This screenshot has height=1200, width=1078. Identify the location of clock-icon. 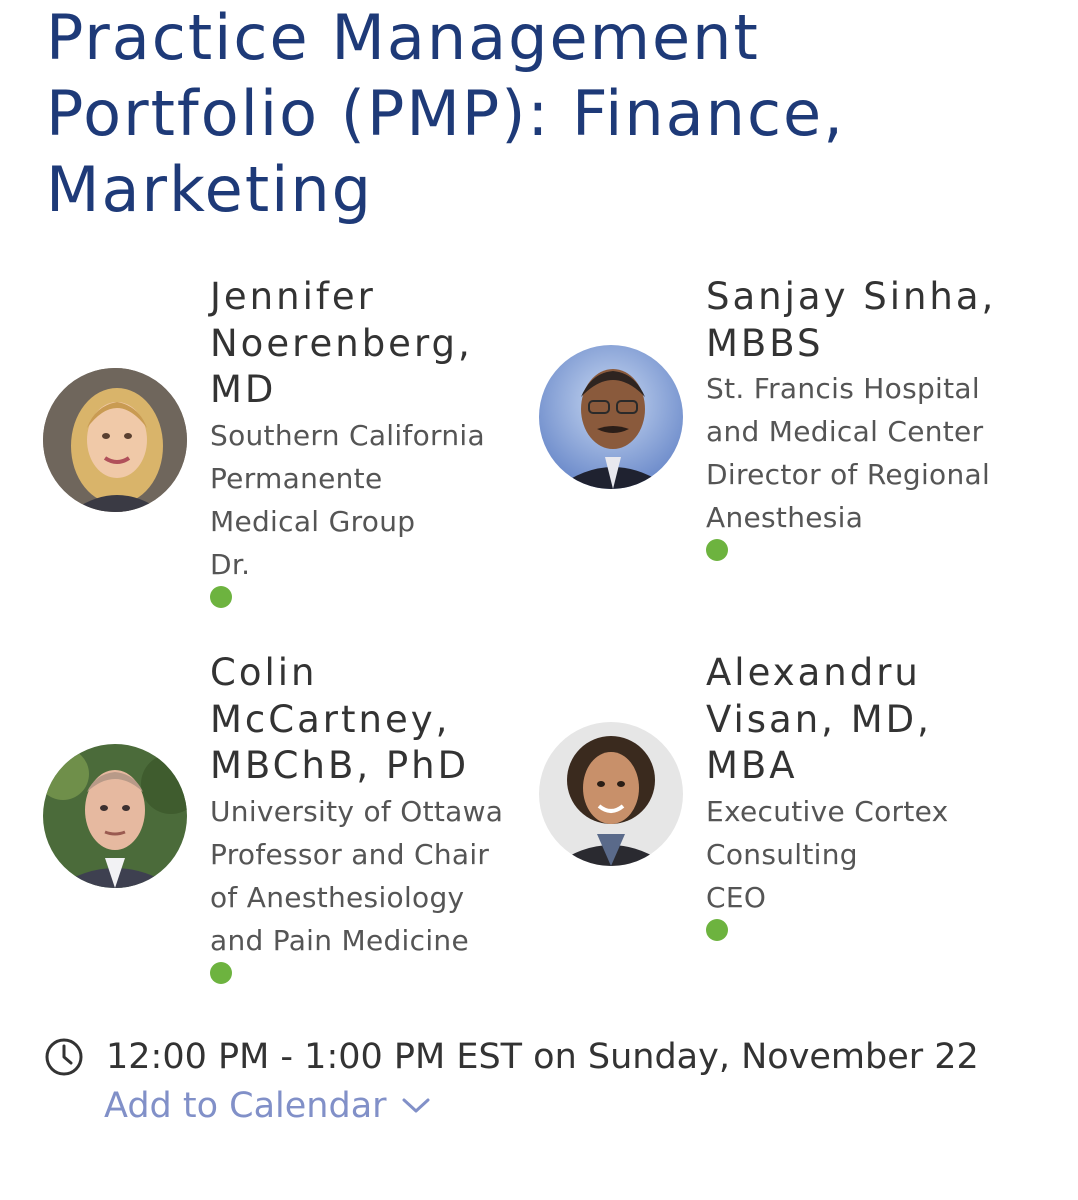
(64, 1057).